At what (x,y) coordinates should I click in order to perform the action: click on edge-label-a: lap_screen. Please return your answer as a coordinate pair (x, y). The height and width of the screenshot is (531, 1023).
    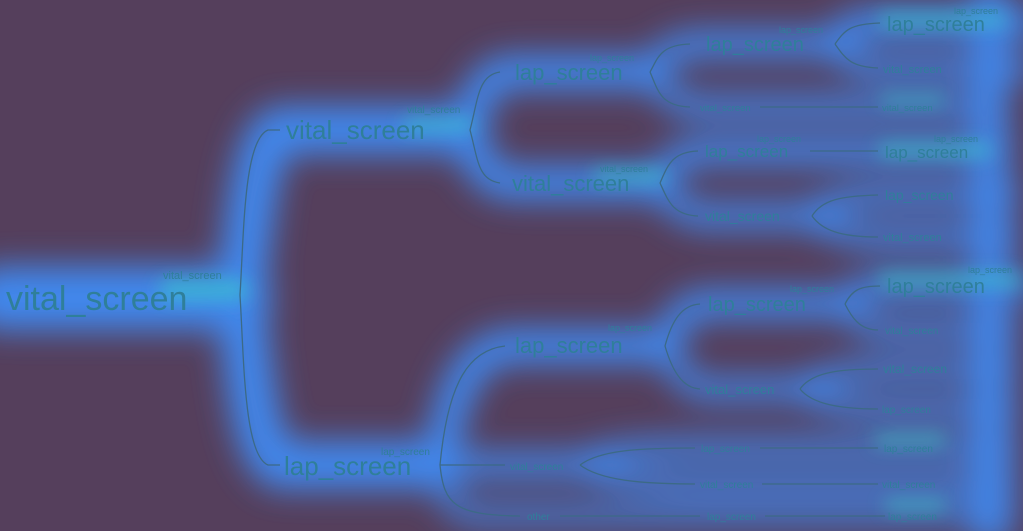
    Looking at the image, I should click on (612, 58).